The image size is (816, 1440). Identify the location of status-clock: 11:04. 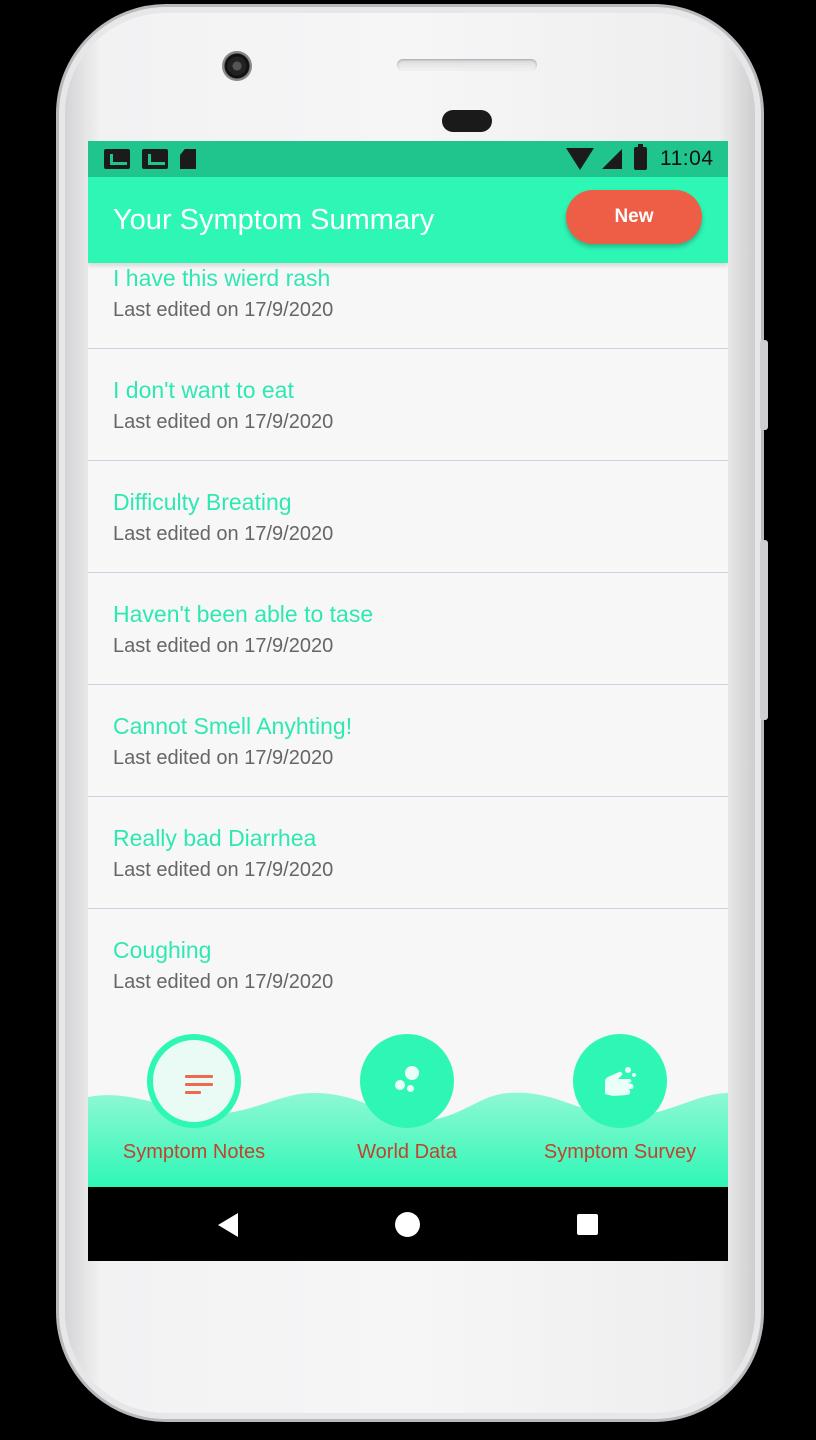
(687, 158).